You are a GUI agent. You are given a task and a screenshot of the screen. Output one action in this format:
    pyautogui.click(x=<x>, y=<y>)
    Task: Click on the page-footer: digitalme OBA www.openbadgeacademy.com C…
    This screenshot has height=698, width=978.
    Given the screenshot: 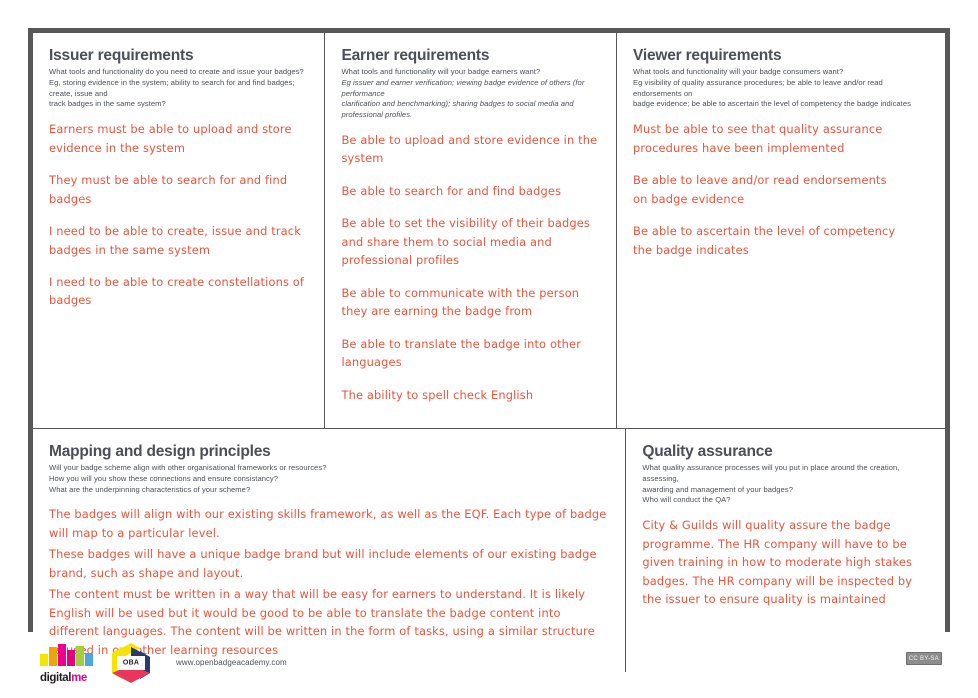 What is the action you would take?
    pyautogui.click(x=489, y=662)
    